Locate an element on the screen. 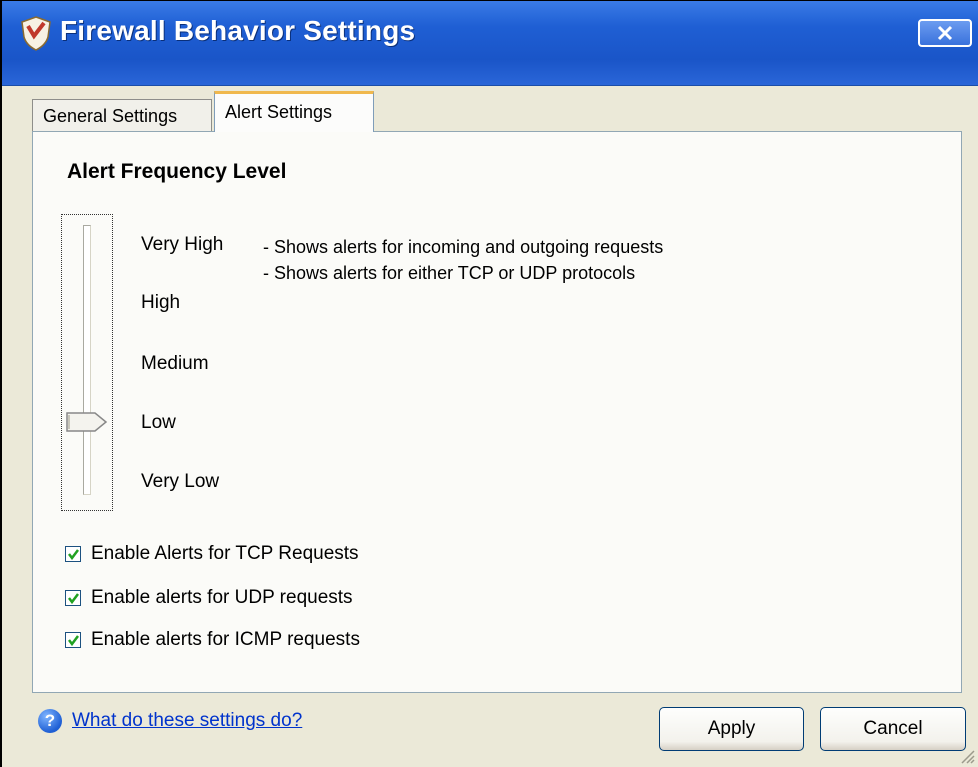  udp-alerts-checkbox is located at coordinates (73, 598).